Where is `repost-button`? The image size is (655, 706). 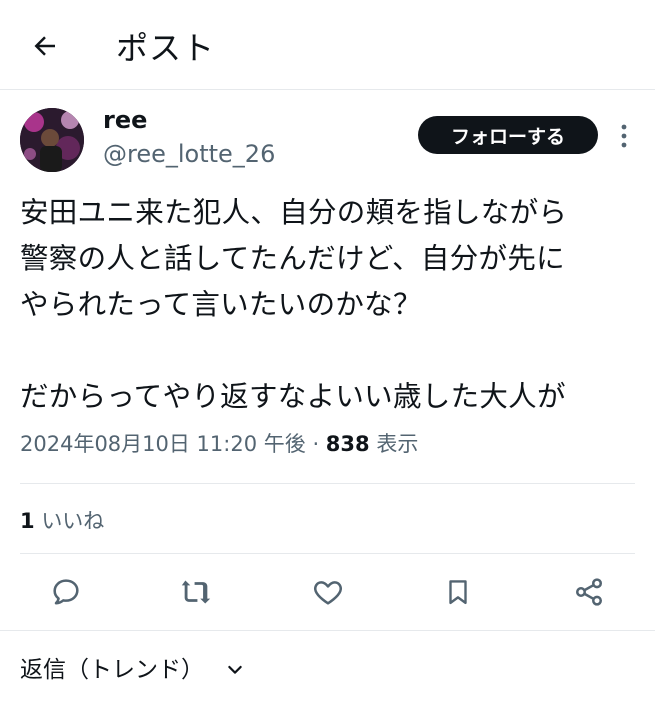
repost-button is located at coordinates (196, 592).